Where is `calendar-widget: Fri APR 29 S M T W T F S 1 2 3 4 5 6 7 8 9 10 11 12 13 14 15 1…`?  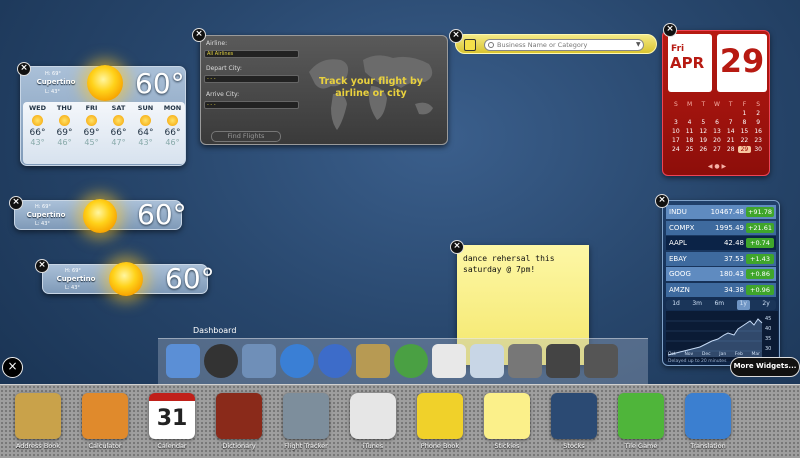 calendar-widget: Fri APR 29 S M T W T F S 1 2 3 4 5 6 7 8 9 10 11 12 13 14 15 1… is located at coordinates (716, 103).